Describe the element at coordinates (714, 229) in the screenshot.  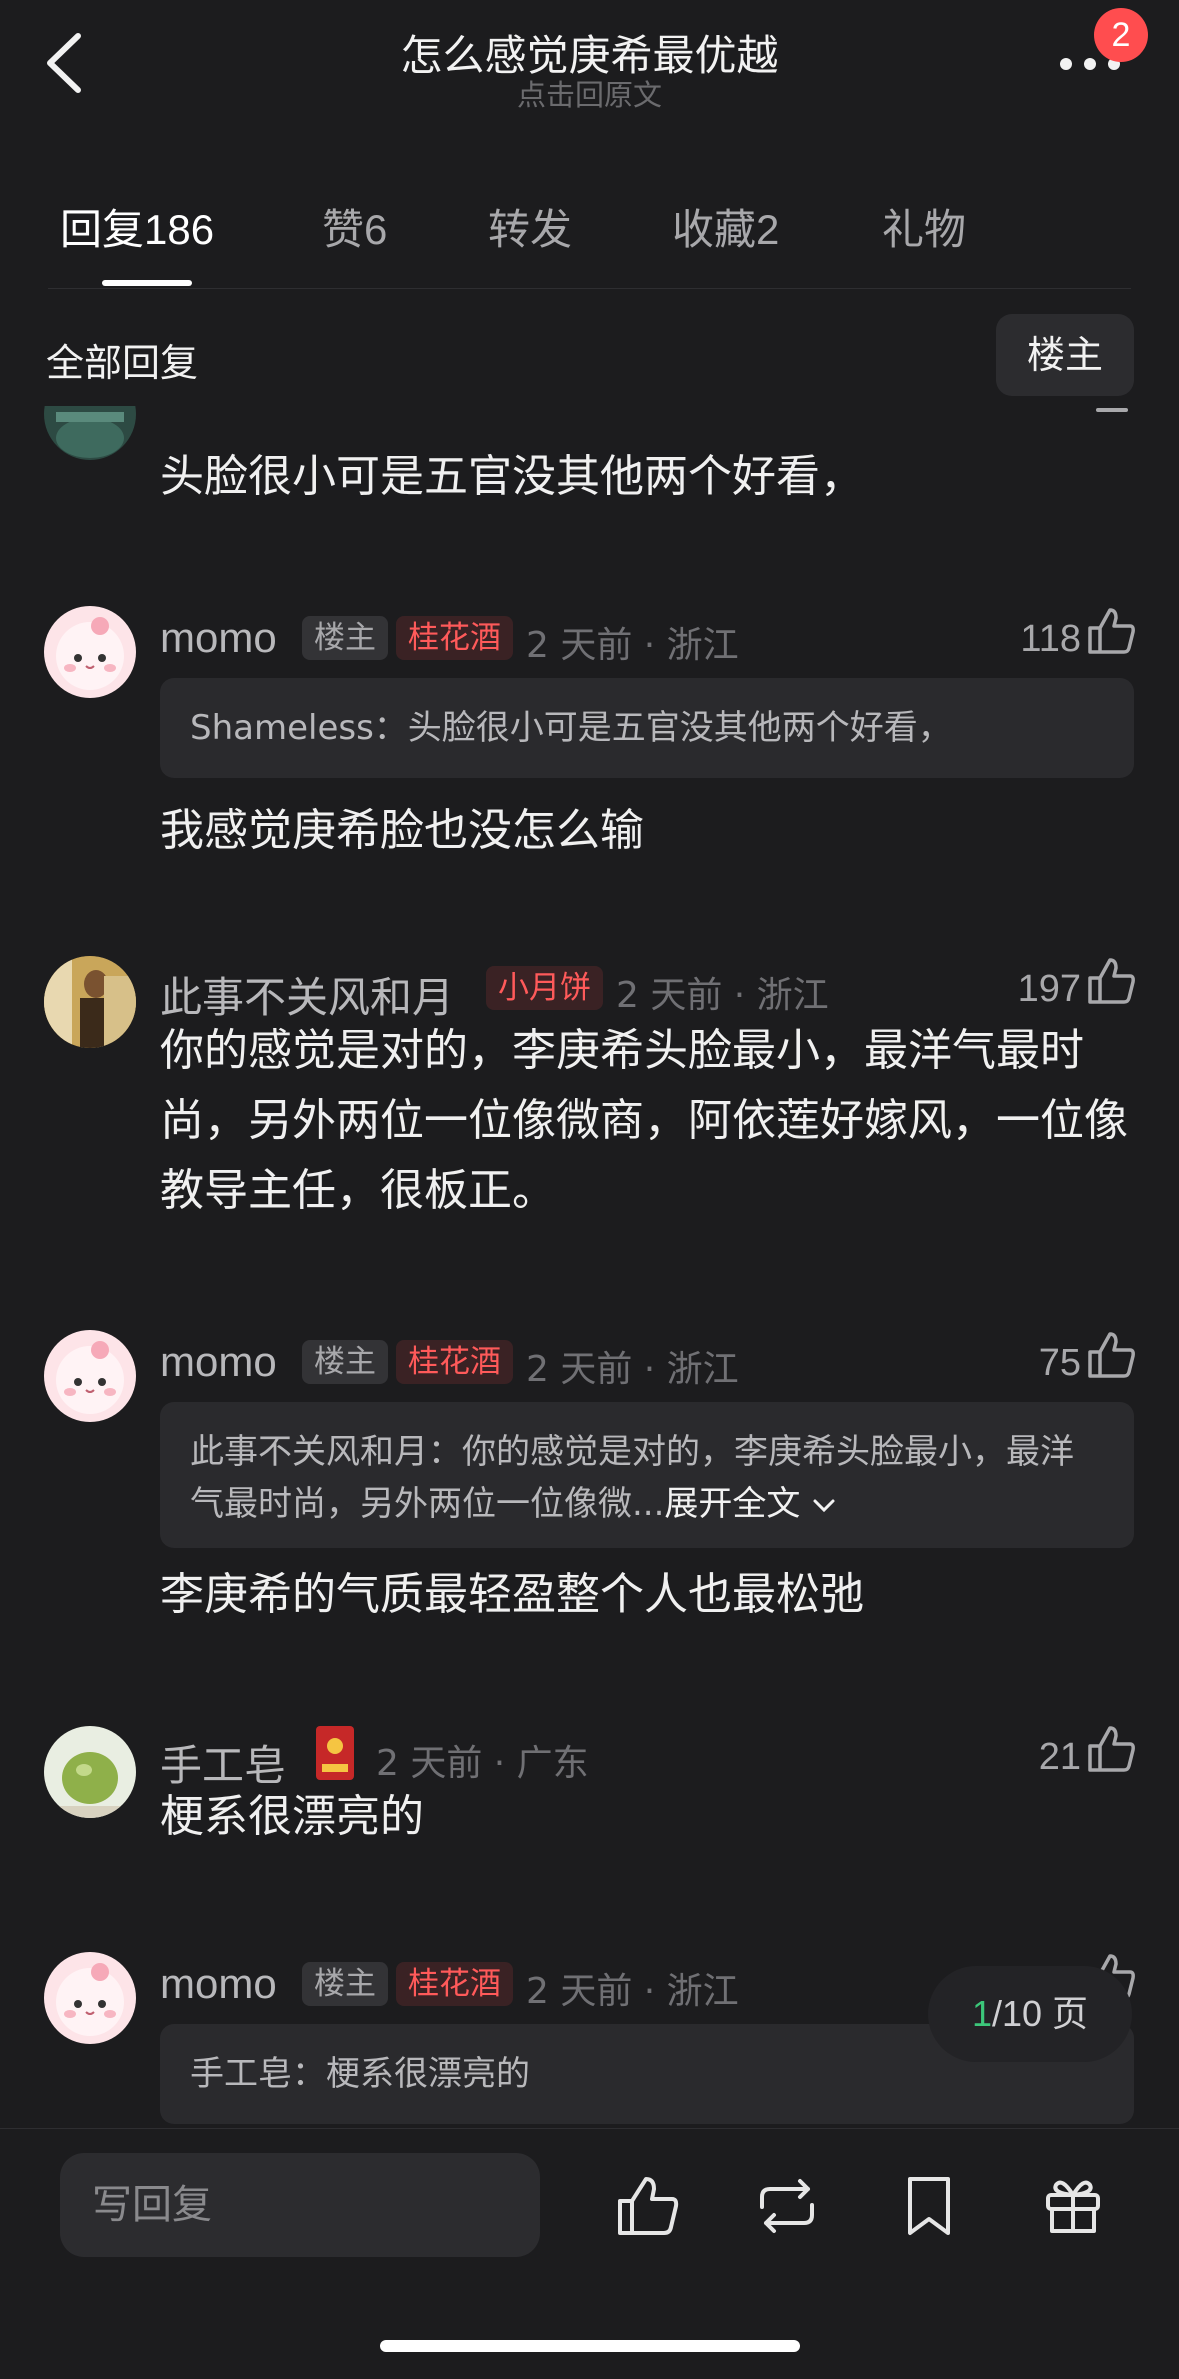
I see `tab-label: 收藏` at that location.